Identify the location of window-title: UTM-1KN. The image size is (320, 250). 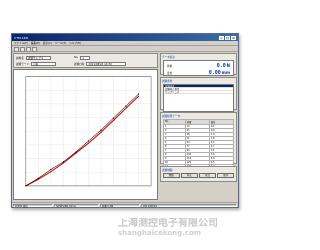
(21, 37).